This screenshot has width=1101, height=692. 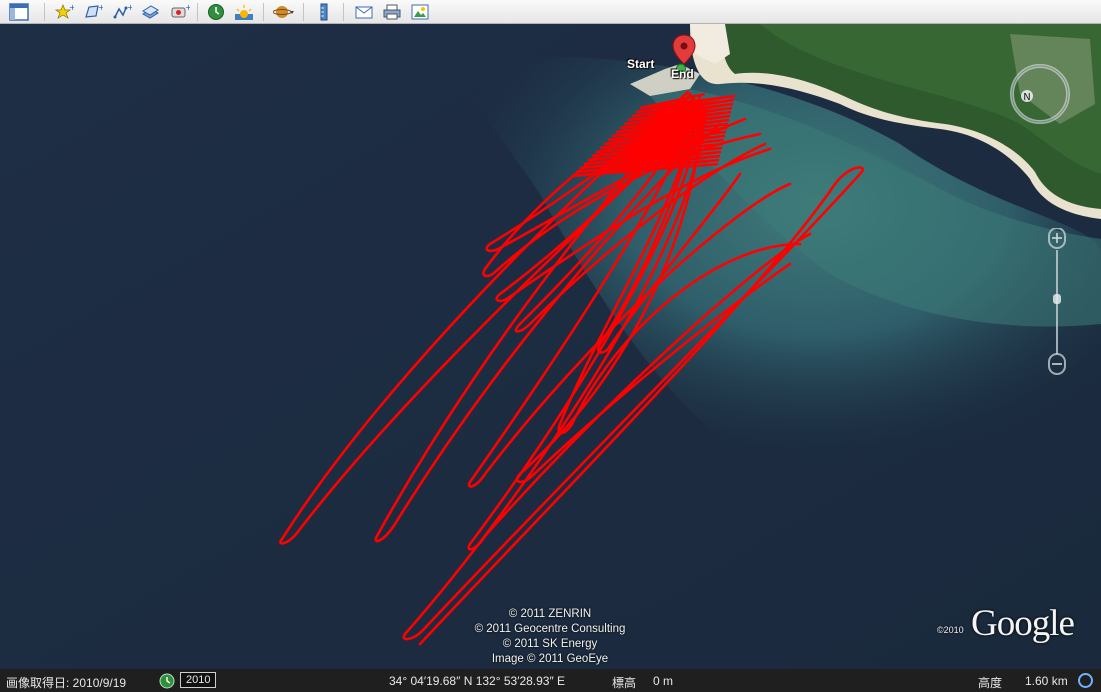 What do you see at coordinates (1040, 94) in the screenshot?
I see `compass-ring: N` at bounding box center [1040, 94].